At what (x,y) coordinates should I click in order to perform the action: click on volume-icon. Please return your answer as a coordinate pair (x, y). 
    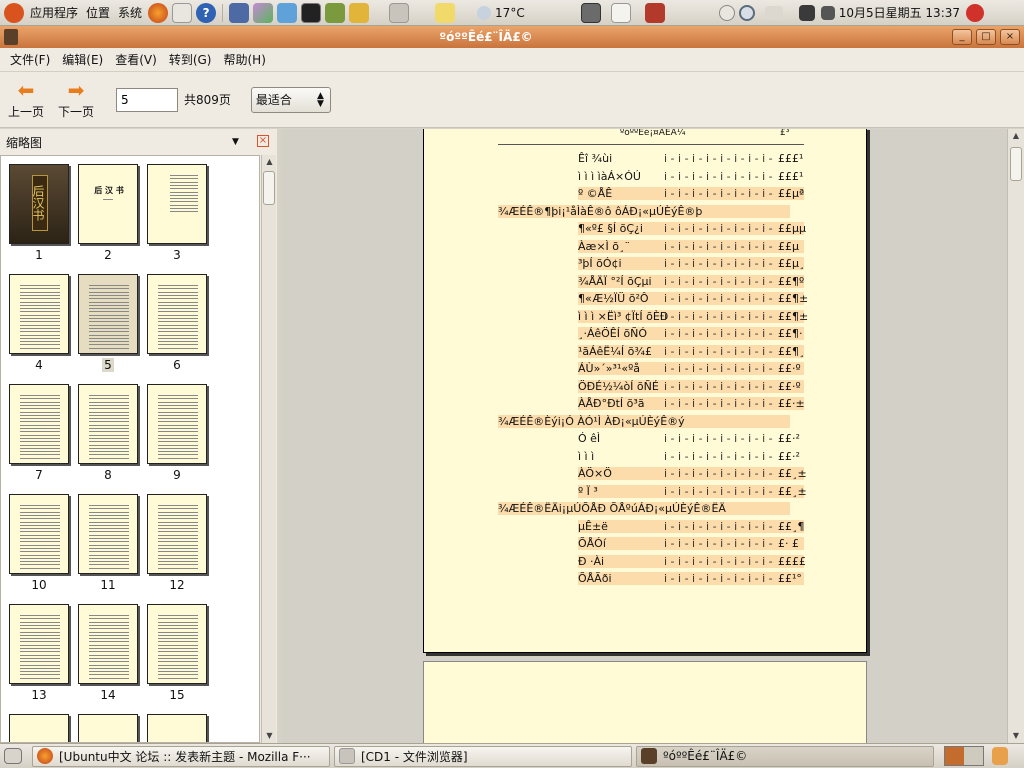
    Looking at the image, I should click on (827, 12).